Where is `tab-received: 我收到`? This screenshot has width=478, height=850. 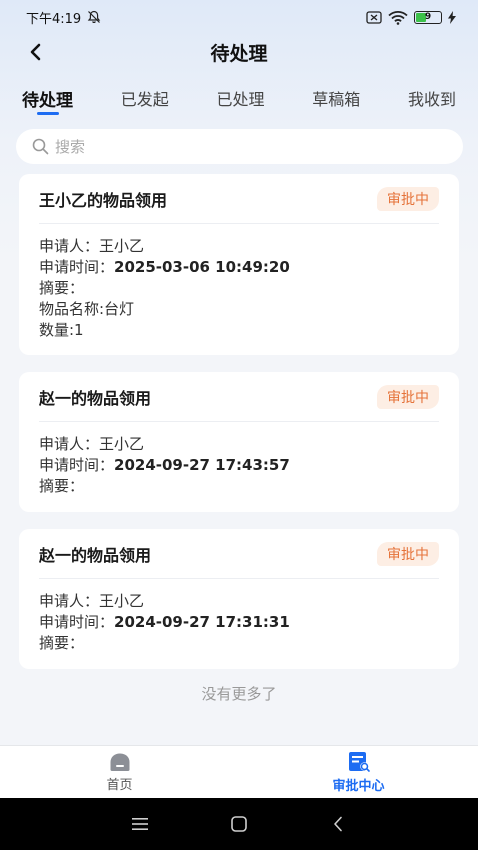
tab-received: 我收到 is located at coordinates (432, 95).